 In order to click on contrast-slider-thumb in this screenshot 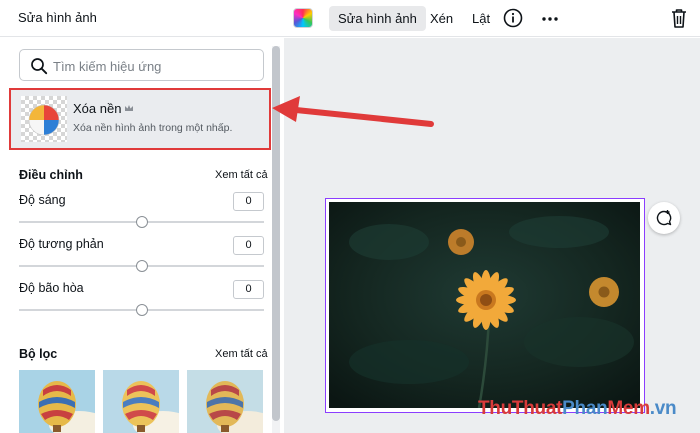, I will do `click(142, 266)`.